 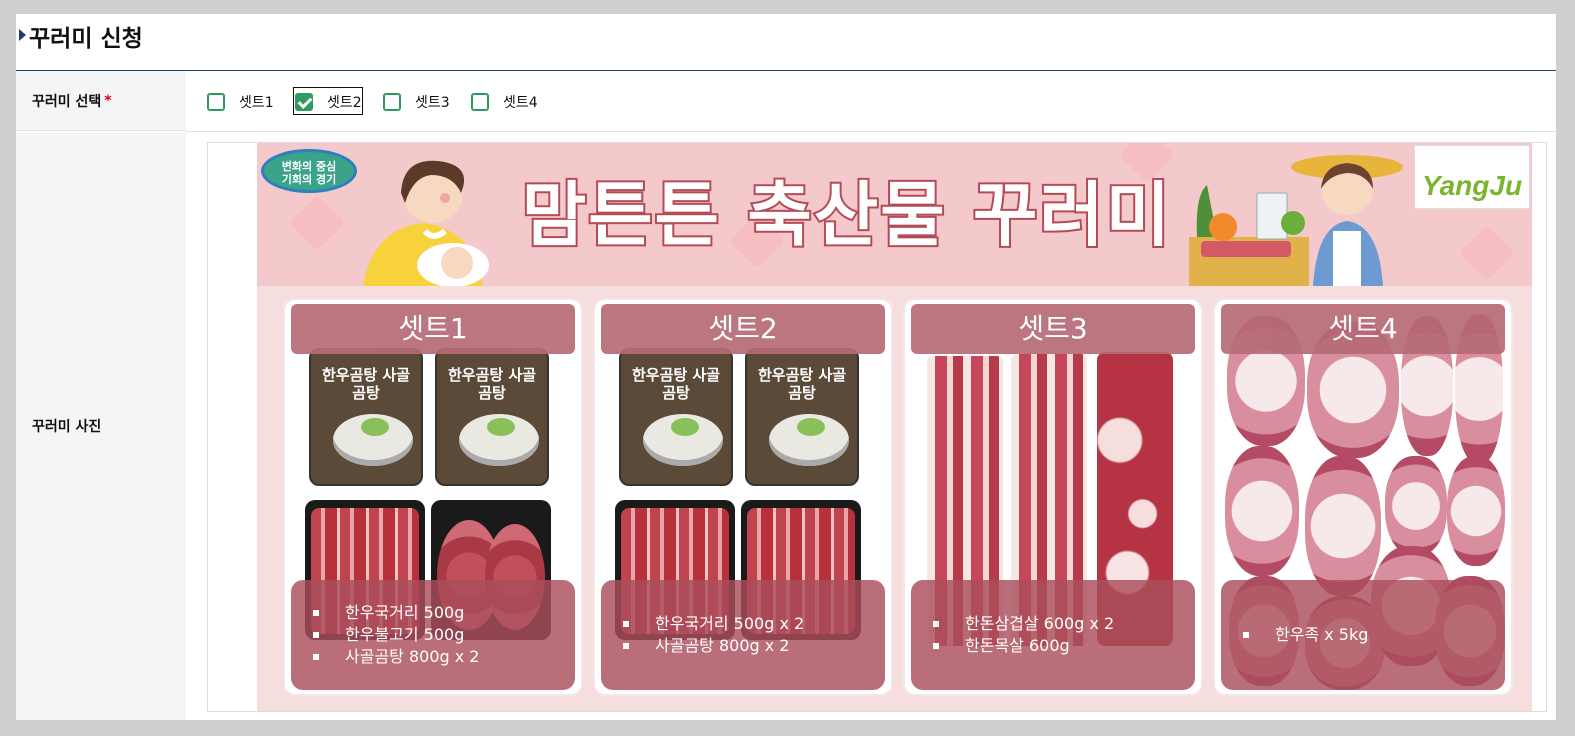 I want to click on list-item: 한돈삼겹살 600g x 2, so click(x=1064, y=624).